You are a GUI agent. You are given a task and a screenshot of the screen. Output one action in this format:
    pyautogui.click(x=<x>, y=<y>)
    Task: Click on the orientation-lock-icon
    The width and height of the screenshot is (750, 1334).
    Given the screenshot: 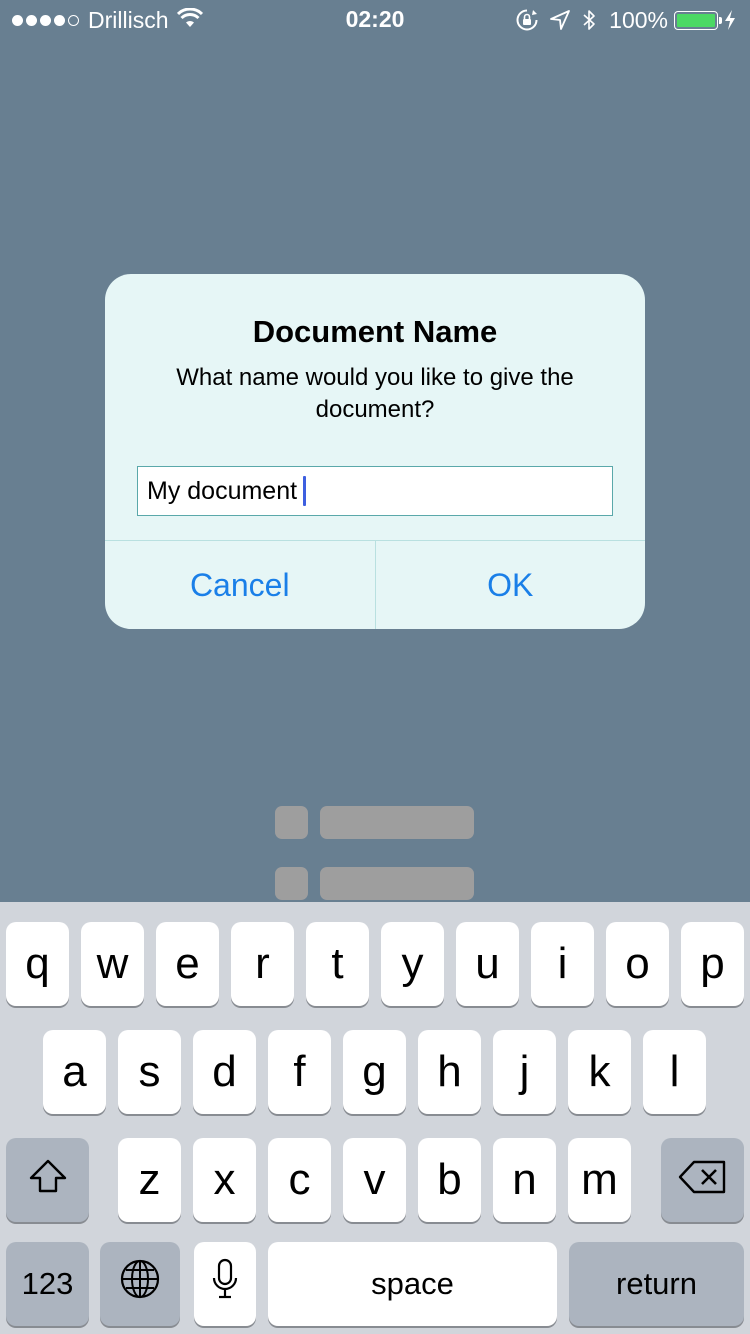 What is the action you would take?
    pyautogui.click(x=527, y=20)
    